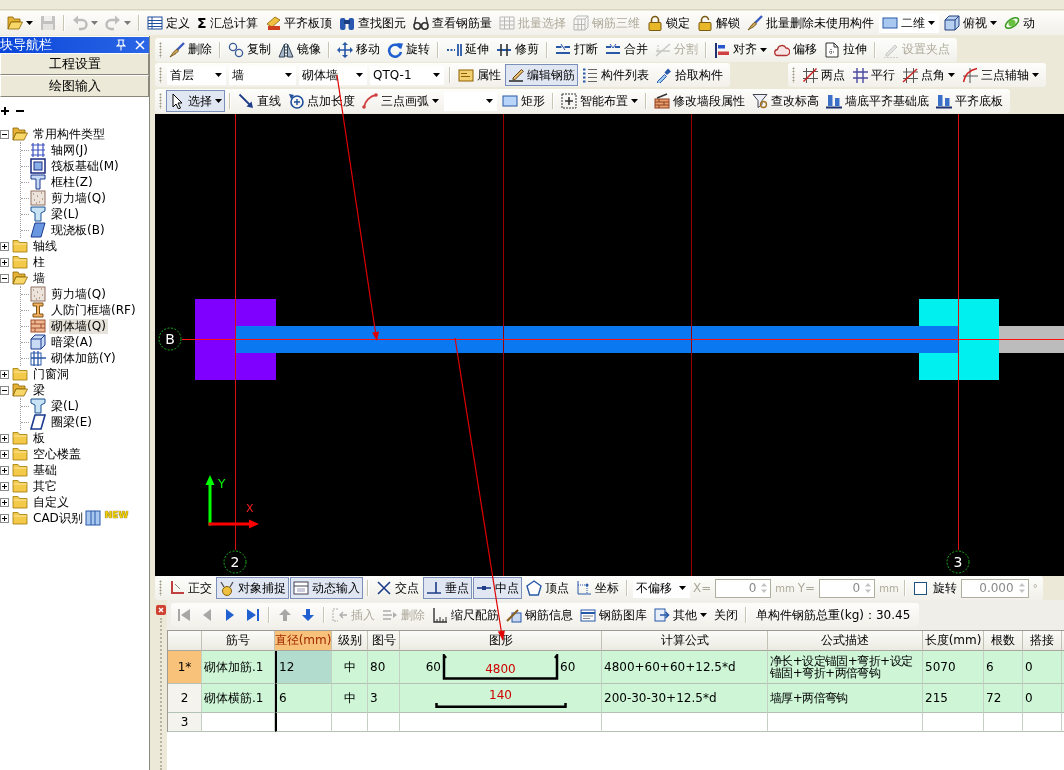 This screenshot has width=1064, height=770. Describe the element at coordinates (599, 101) in the screenshot. I see `toolbar-button: 智能布置` at that location.